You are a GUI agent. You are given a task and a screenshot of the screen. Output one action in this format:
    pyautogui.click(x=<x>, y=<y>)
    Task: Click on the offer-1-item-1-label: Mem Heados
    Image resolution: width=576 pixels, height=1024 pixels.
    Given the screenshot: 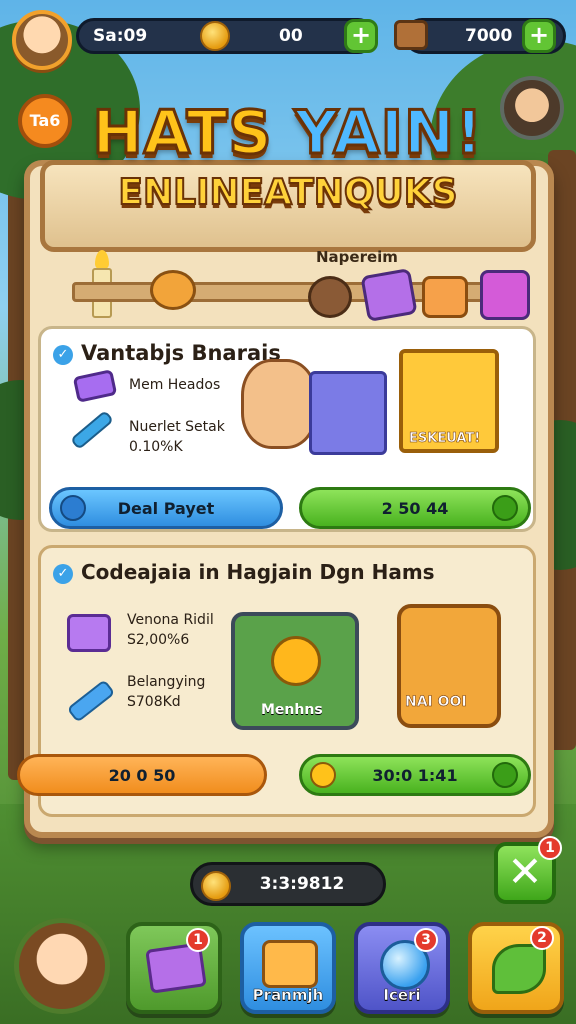 What is the action you would take?
    pyautogui.click(x=175, y=385)
    